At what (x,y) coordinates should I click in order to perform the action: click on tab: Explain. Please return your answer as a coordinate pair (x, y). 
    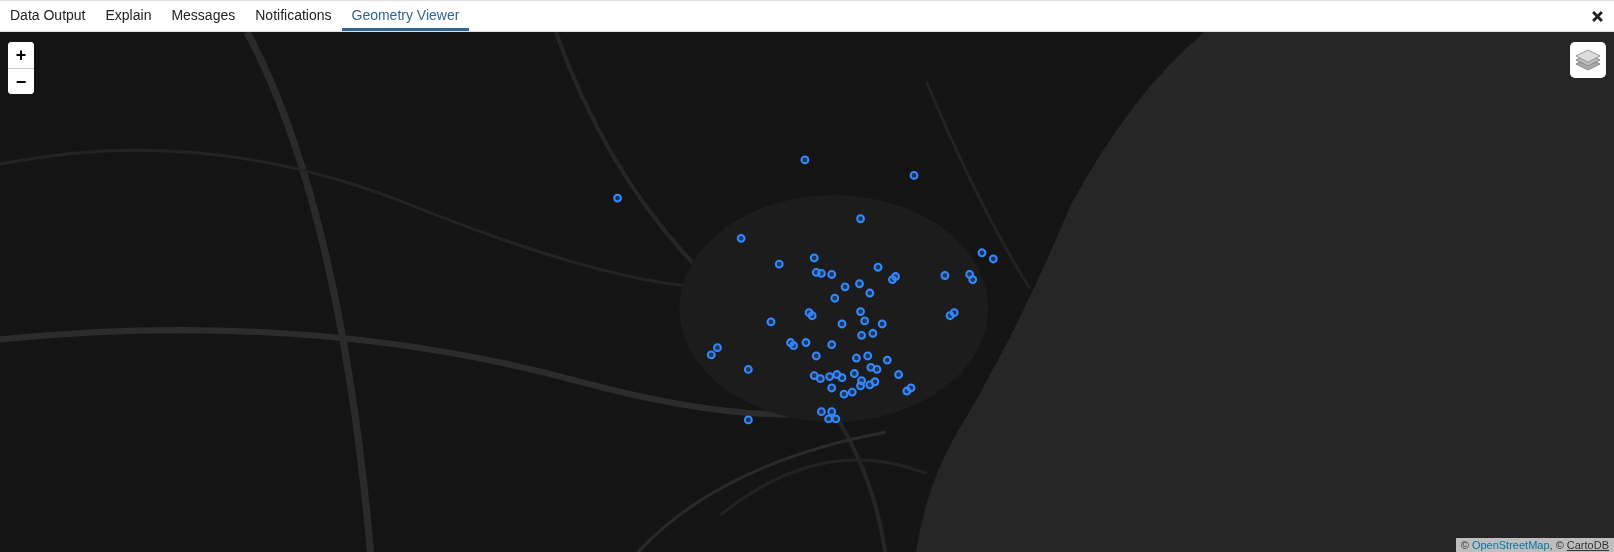
    Looking at the image, I should click on (128, 16).